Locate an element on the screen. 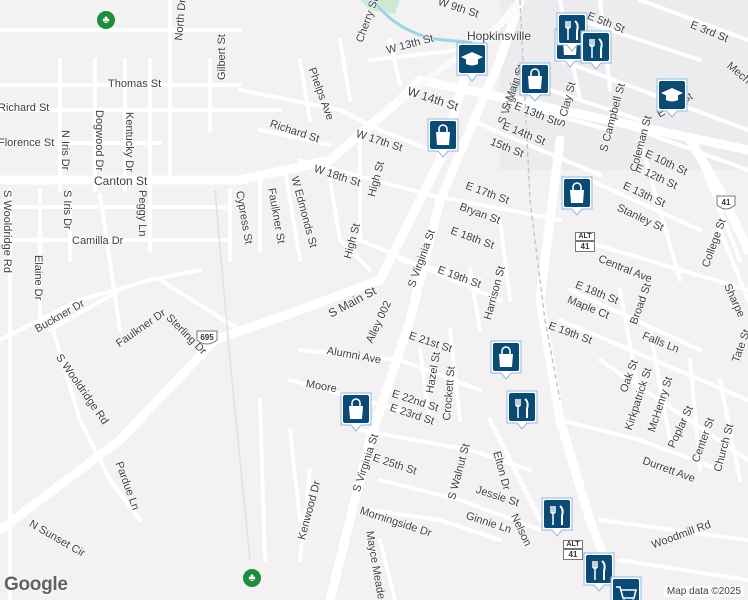  street-label: Dogwood Dr is located at coordinates (99, 141).